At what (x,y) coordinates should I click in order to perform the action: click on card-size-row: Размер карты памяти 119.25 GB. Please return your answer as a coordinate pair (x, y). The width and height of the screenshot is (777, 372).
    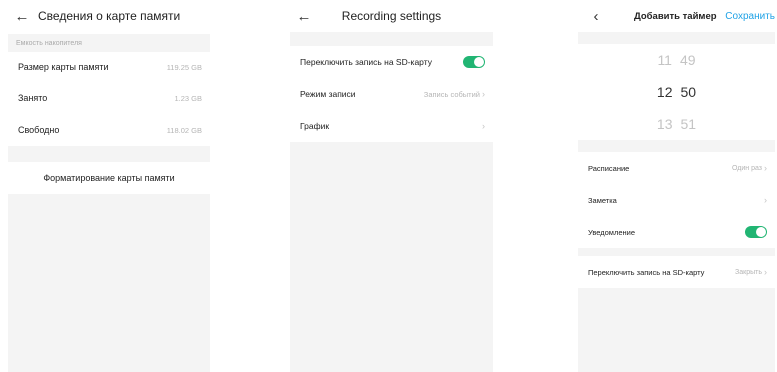
    Looking at the image, I should click on (109, 67).